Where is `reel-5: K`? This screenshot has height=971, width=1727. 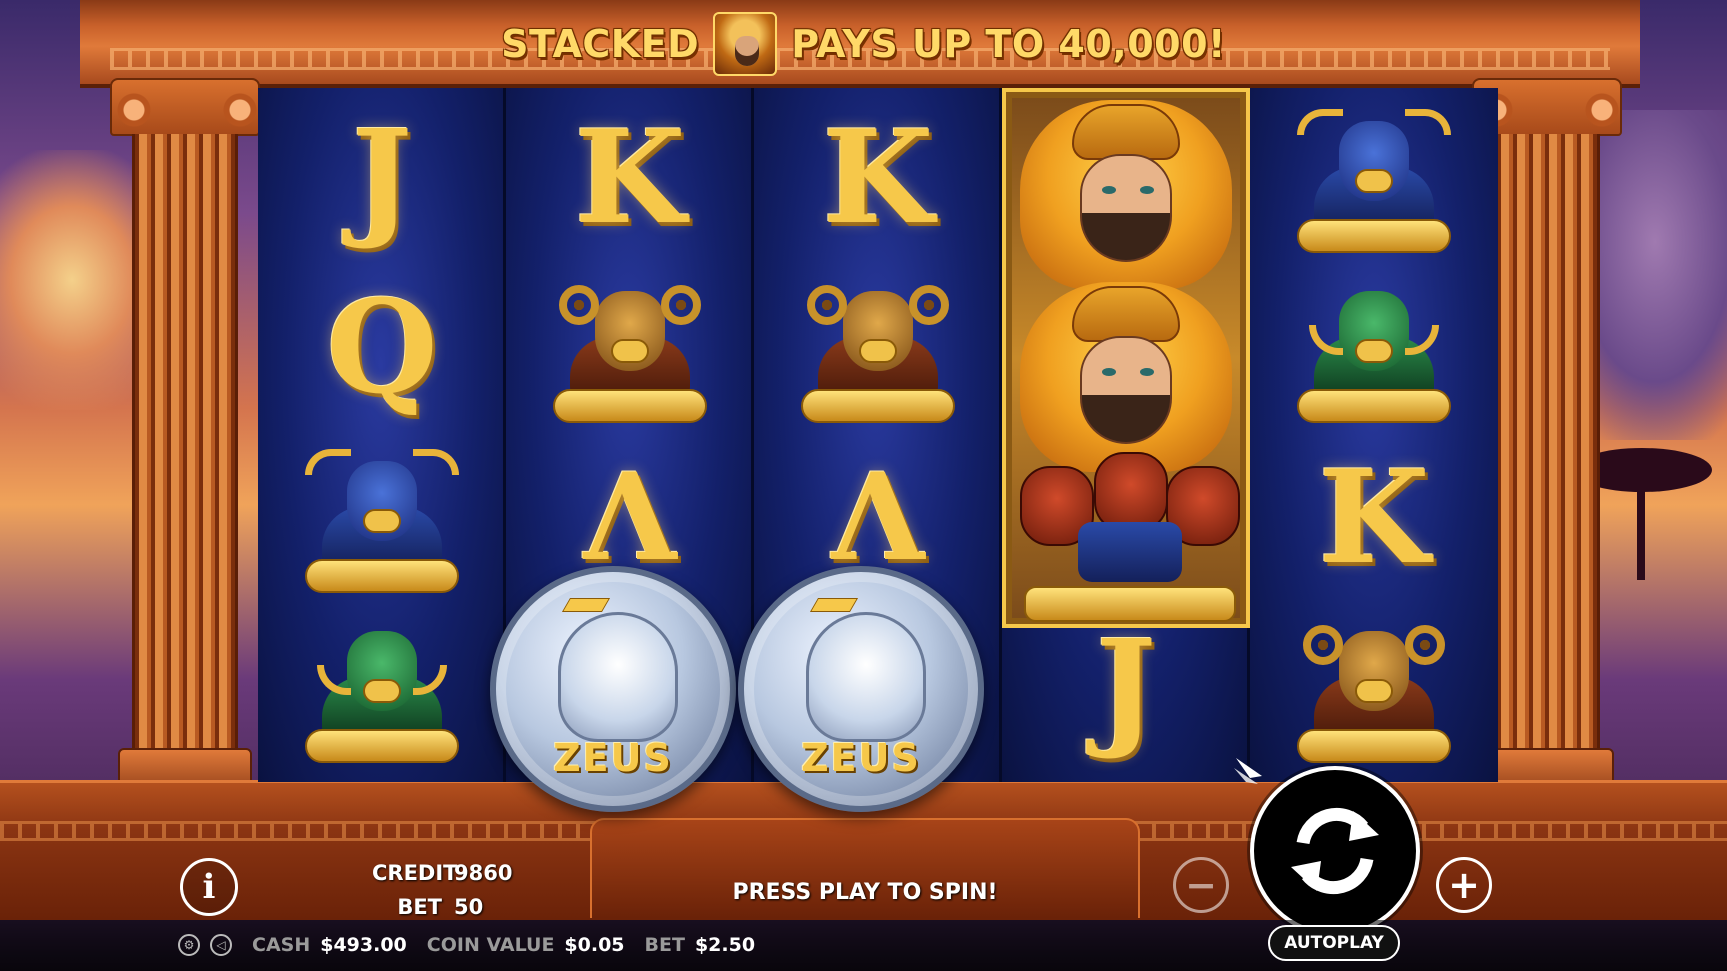 reel-5: K is located at coordinates (1374, 435).